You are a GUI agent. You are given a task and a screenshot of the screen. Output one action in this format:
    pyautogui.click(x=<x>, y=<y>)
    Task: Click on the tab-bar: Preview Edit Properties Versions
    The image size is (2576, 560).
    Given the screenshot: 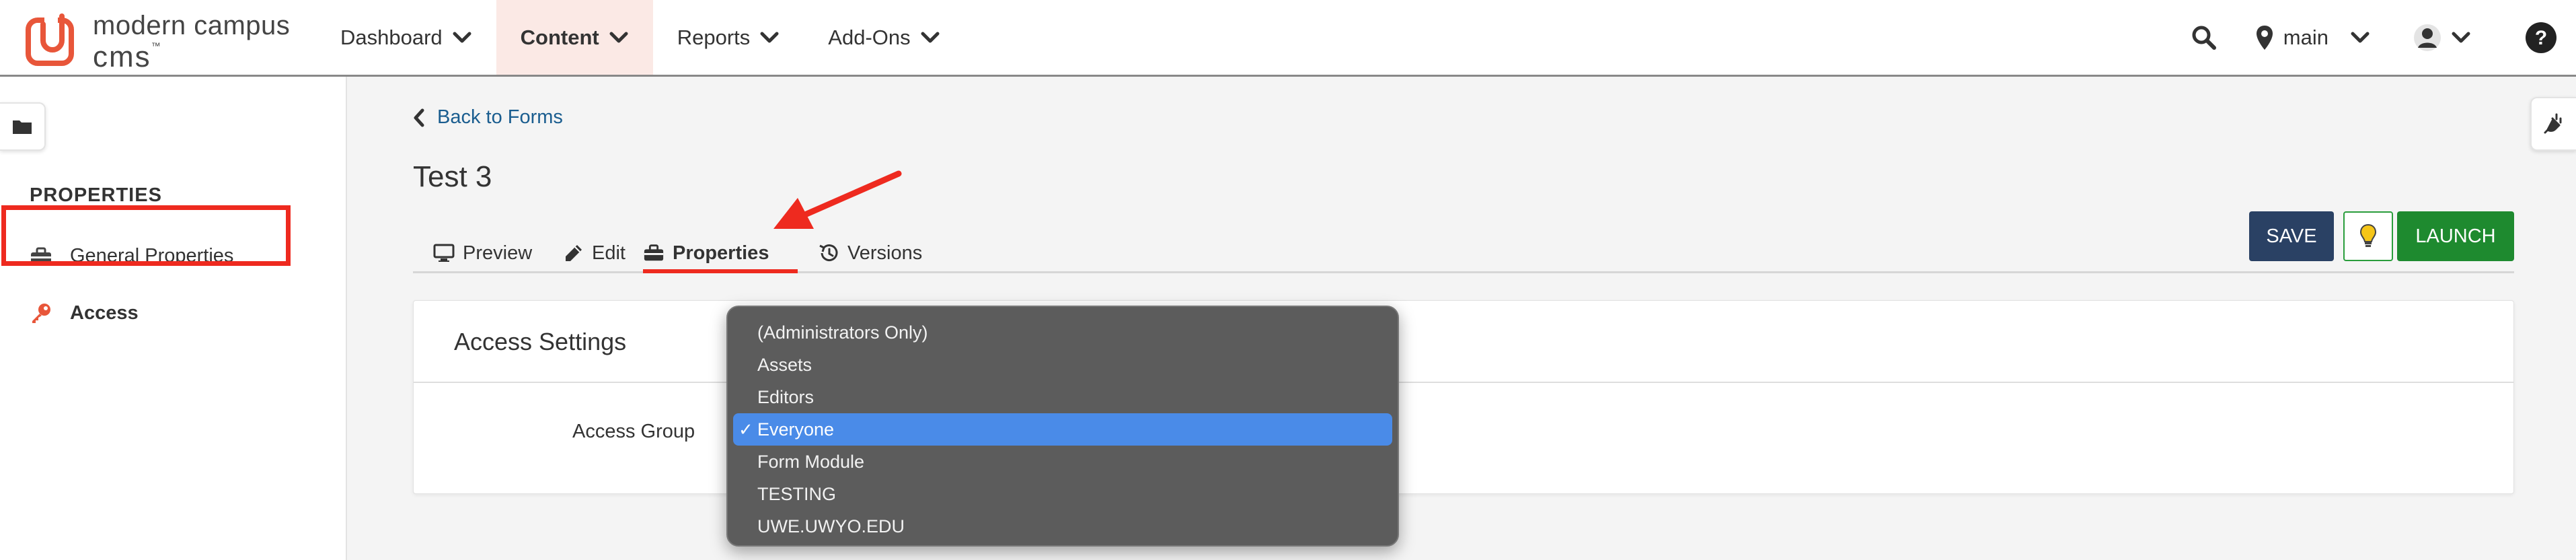 What is the action you would take?
    pyautogui.click(x=1463, y=250)
    